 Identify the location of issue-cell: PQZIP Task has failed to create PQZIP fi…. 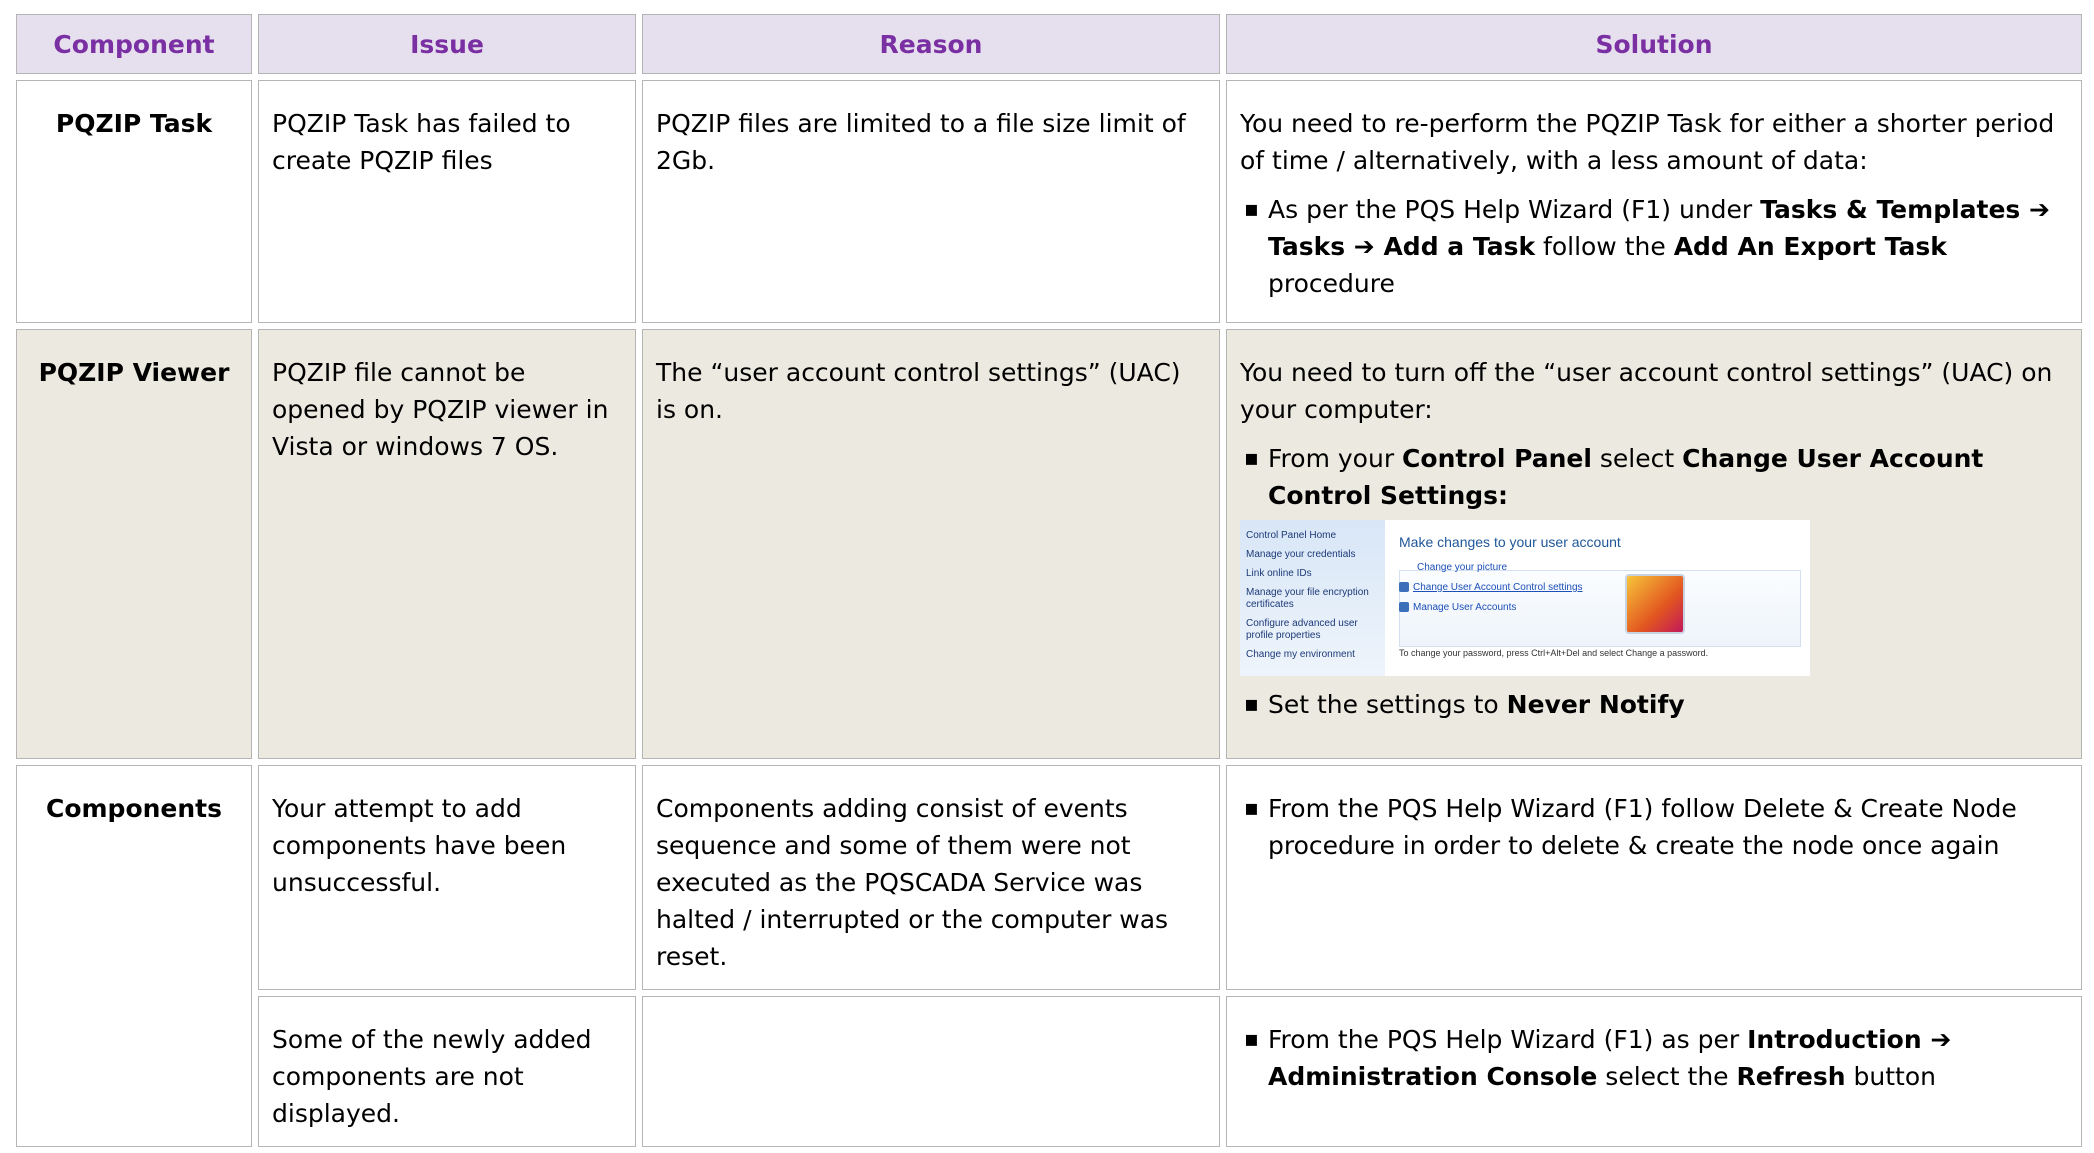
(447, 201).